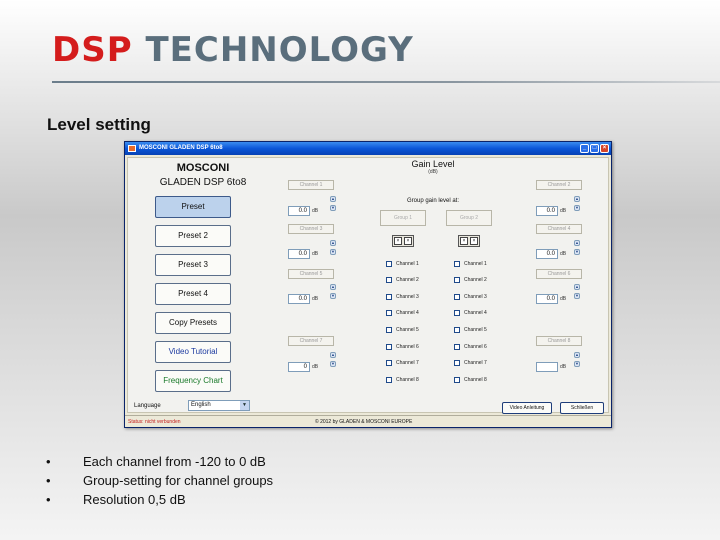 The image size is (720, 540). Describe the element at coordinates (193, 381) in the screenshot. I see `frequency-chart-button: Frequency Chart` at that location.